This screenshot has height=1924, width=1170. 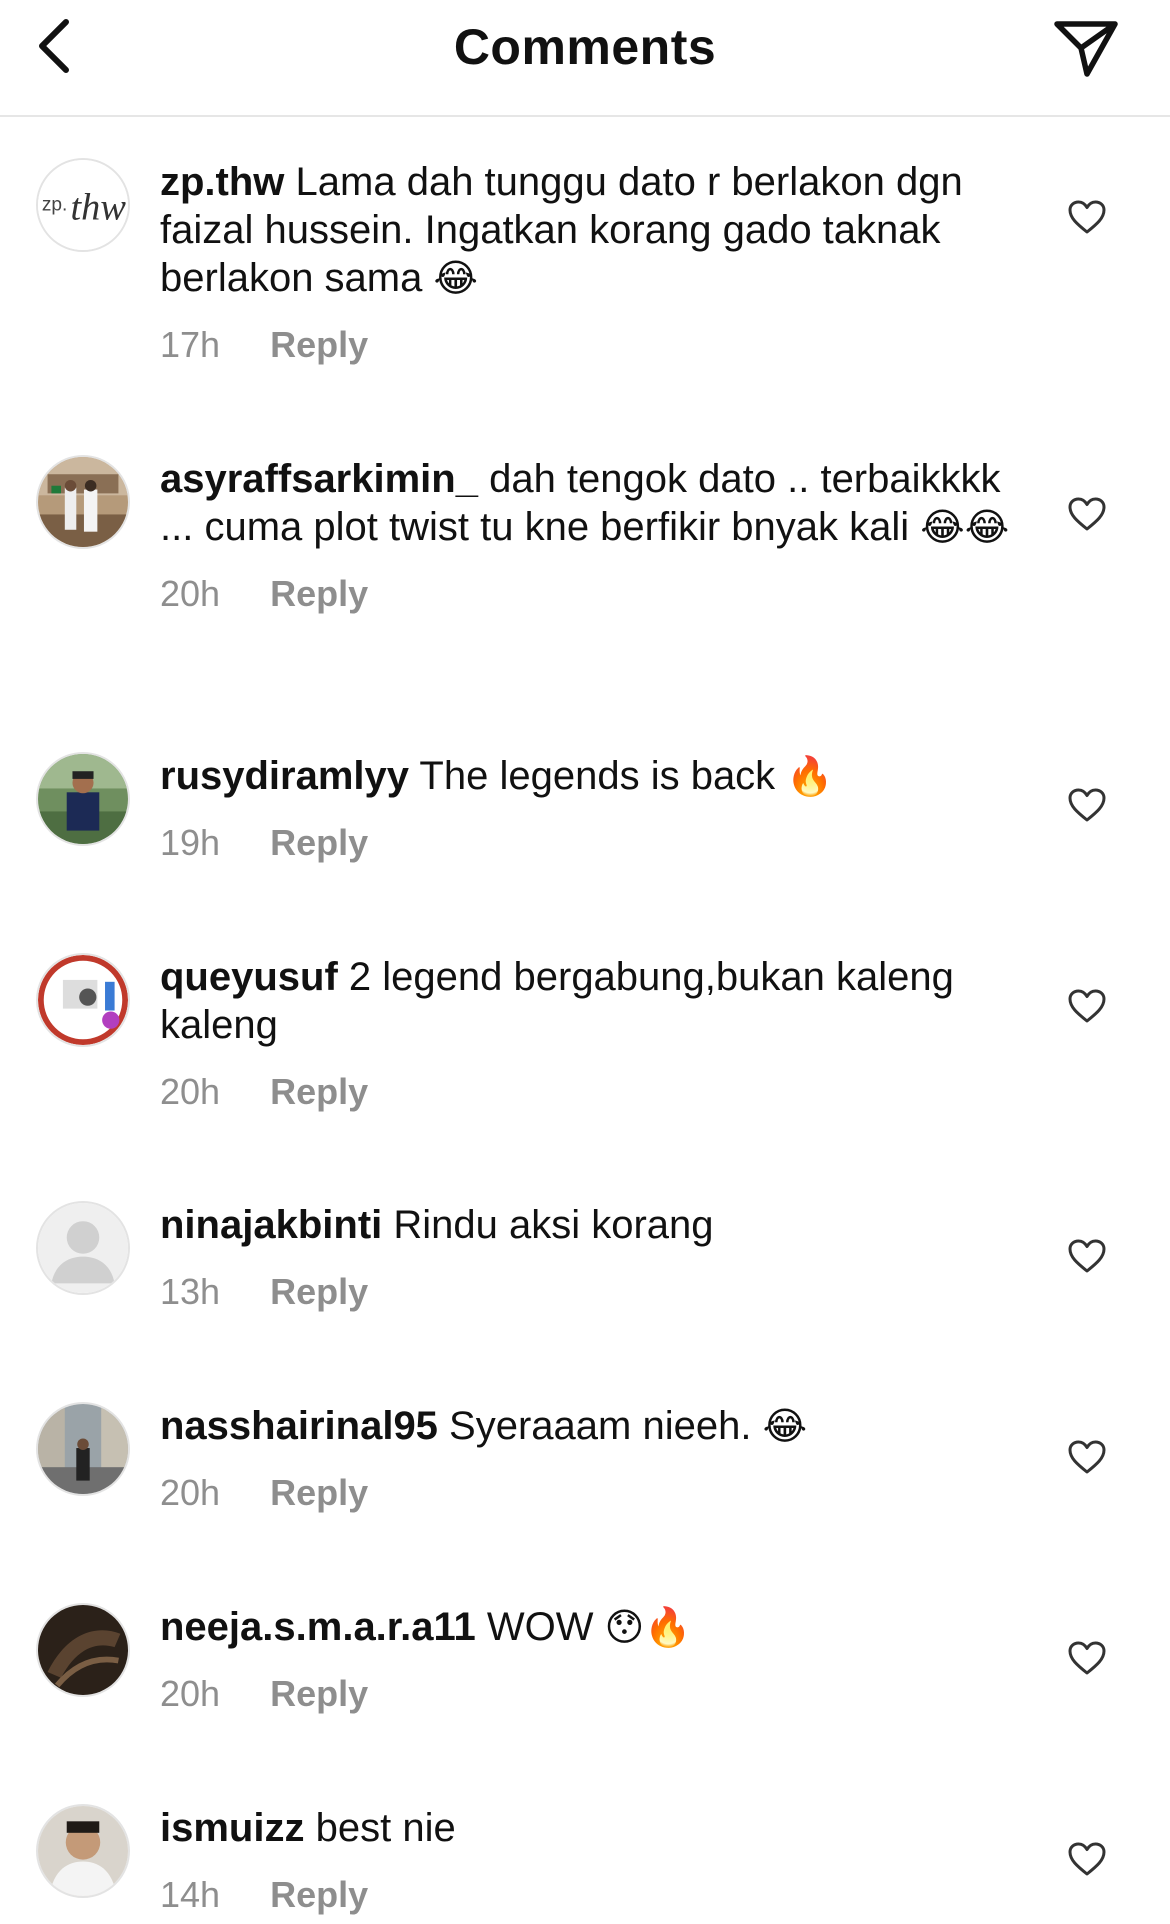 I want to click on comment-text: ismuizz best nie, so click(x=308, y=1828).